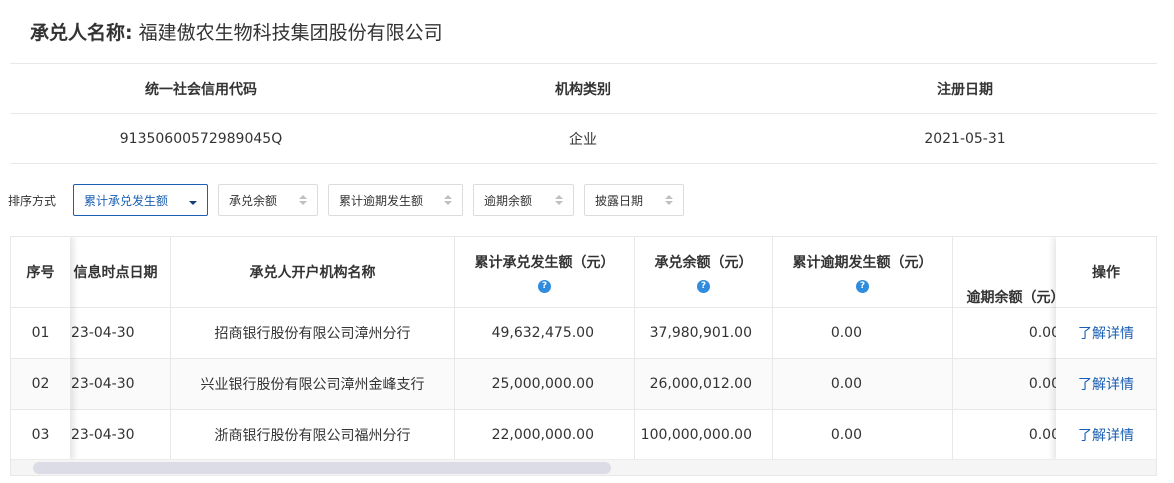  I want to click on horizontal-scrollbar, so click(583, 467).